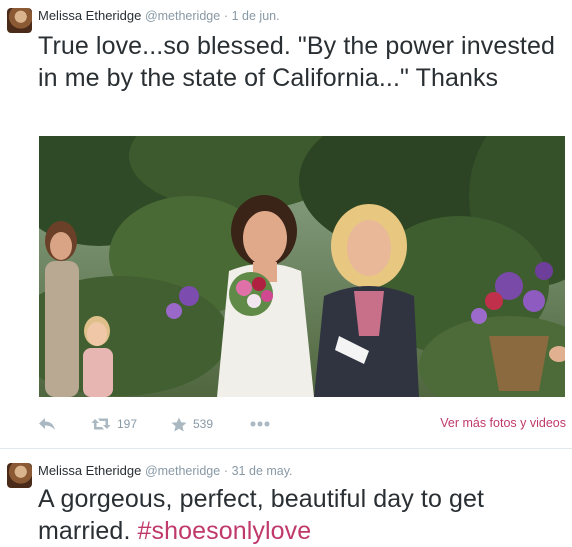 The image size is (572, 547). What do you see at coordinates (179, 424) in the screenshot?
I see `star-icon` at bounding box center [179, 424].